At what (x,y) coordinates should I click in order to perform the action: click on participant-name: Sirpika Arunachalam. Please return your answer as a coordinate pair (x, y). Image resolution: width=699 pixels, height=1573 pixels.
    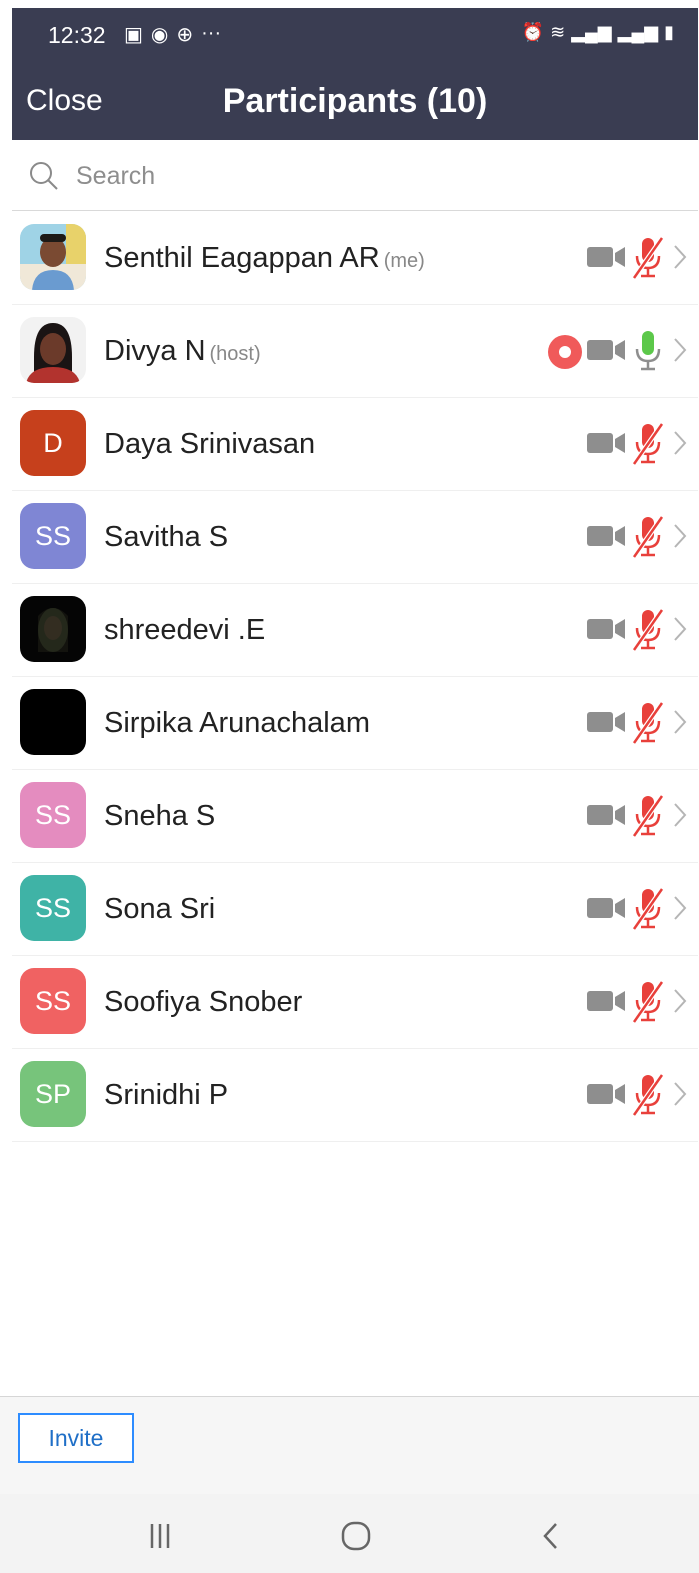
    Looking at the image, I should click on (237, 723).